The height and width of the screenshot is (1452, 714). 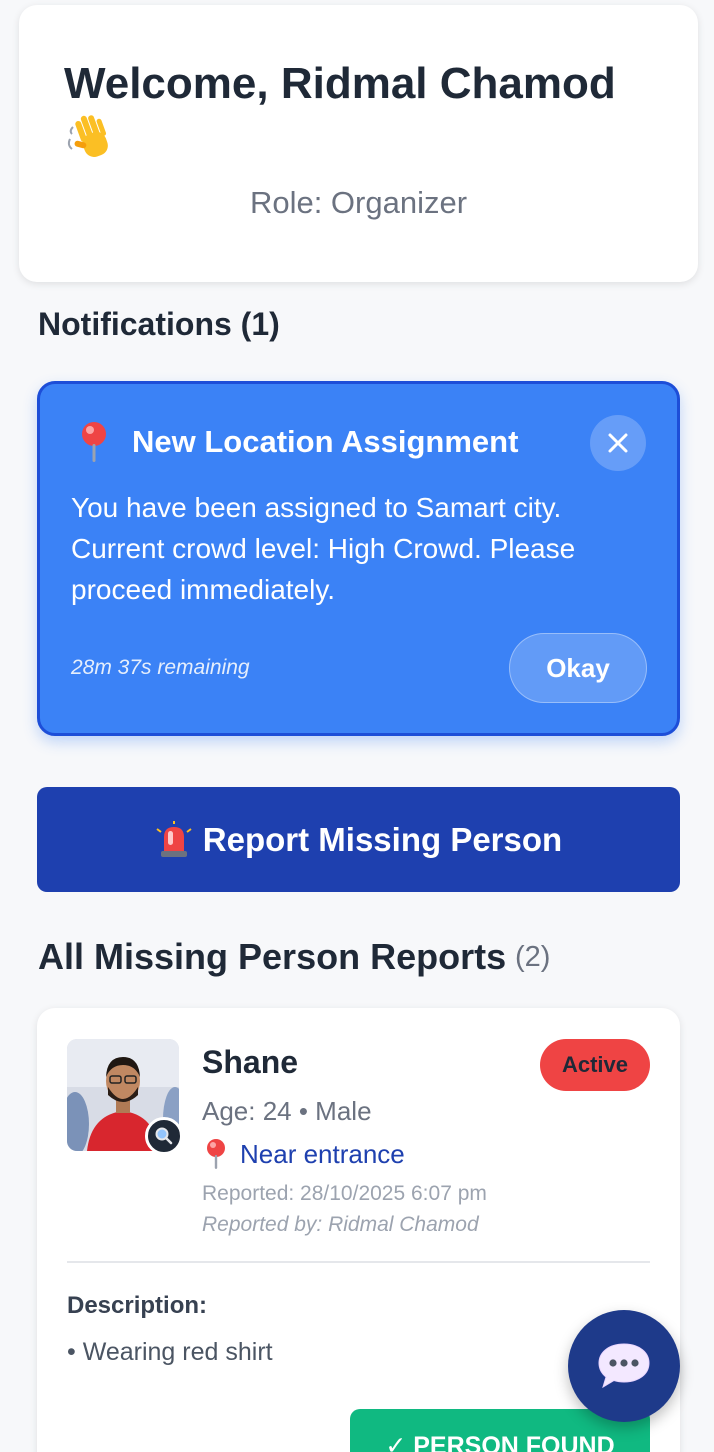 What do you see at coordinates (87, 136) in the screenshot?
I see `waving-hand-icon` at bounding box center [87, 136].